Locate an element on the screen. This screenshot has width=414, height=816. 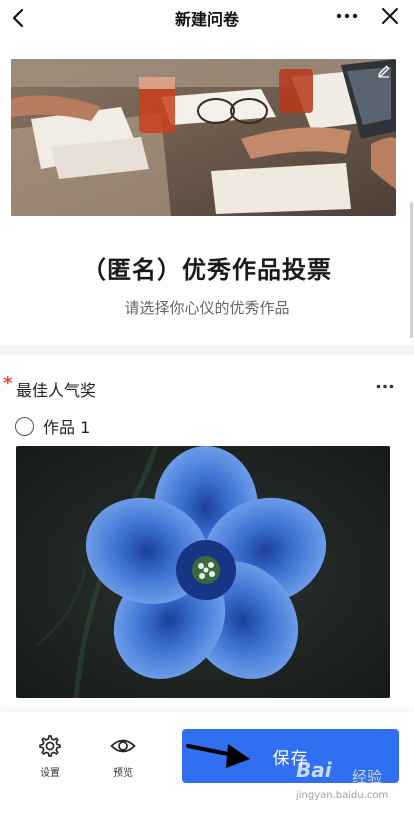
watermark-url: jingyan.baidu.com is located at coordinates (342, 795).